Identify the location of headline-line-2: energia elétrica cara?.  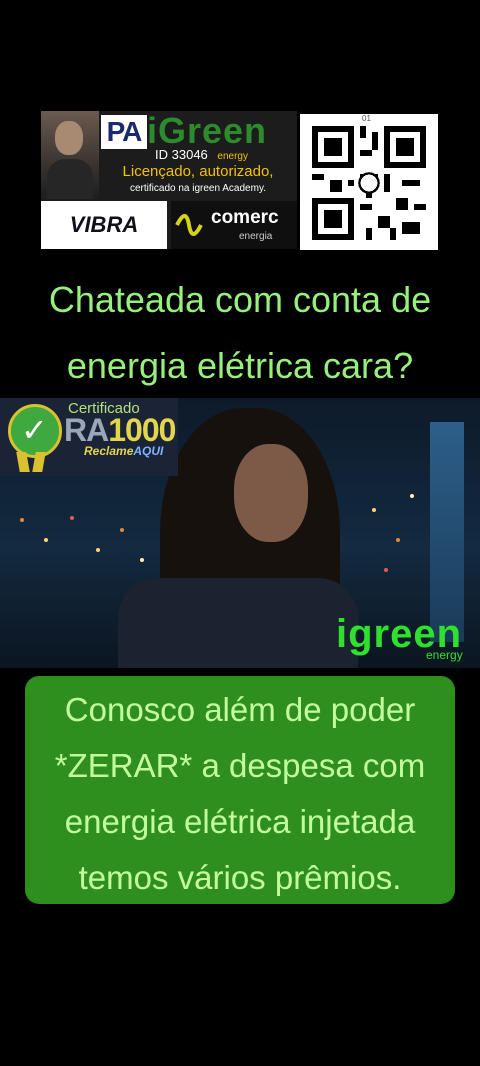
(240, 365).